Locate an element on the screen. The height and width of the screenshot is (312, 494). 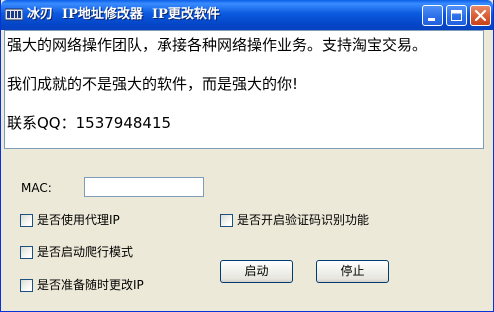
close-icon is located at coordinates (480, 15).